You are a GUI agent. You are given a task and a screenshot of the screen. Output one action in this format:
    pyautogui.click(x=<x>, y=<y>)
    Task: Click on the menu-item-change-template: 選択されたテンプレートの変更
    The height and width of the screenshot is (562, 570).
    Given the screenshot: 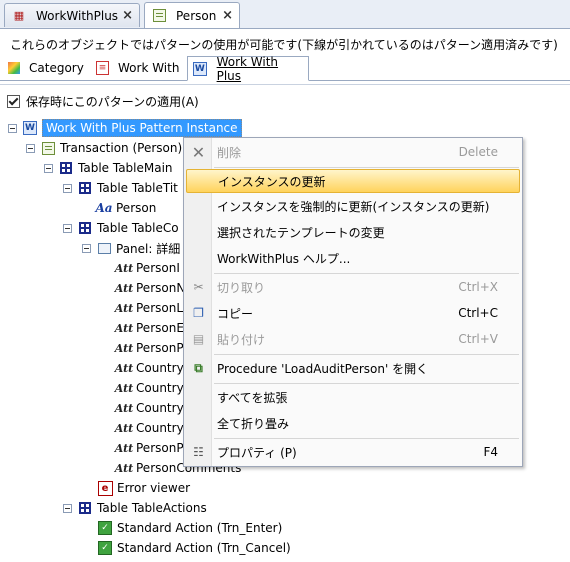 What is the action you would take?
    pyautogui.click(x=353, y=232)
    